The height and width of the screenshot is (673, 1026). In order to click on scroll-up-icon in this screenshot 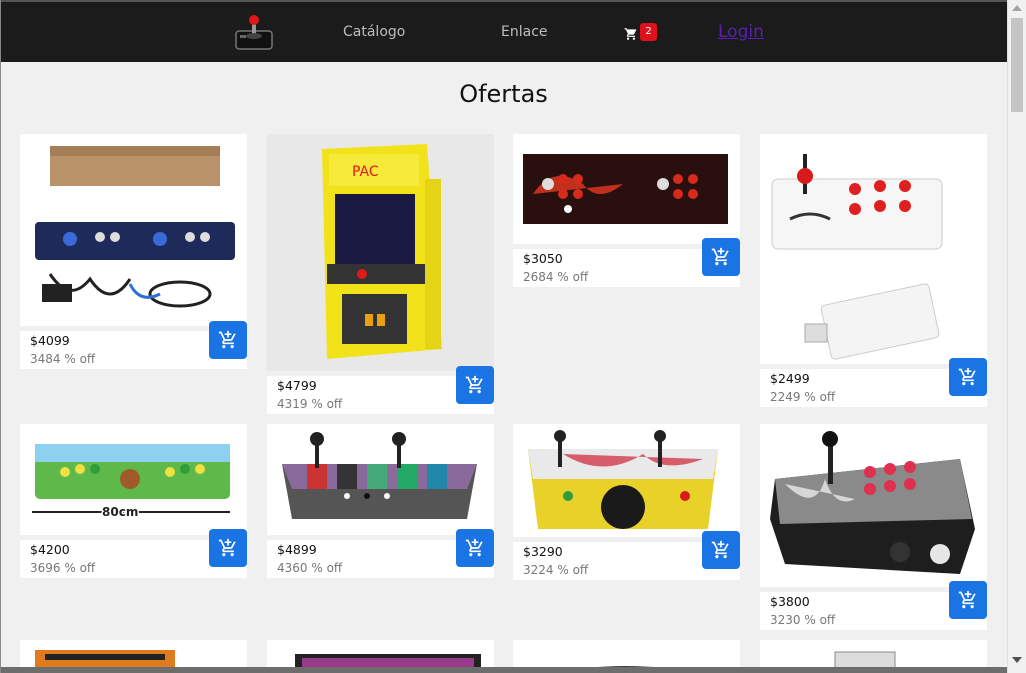, I will do `click(1017, 8)`.